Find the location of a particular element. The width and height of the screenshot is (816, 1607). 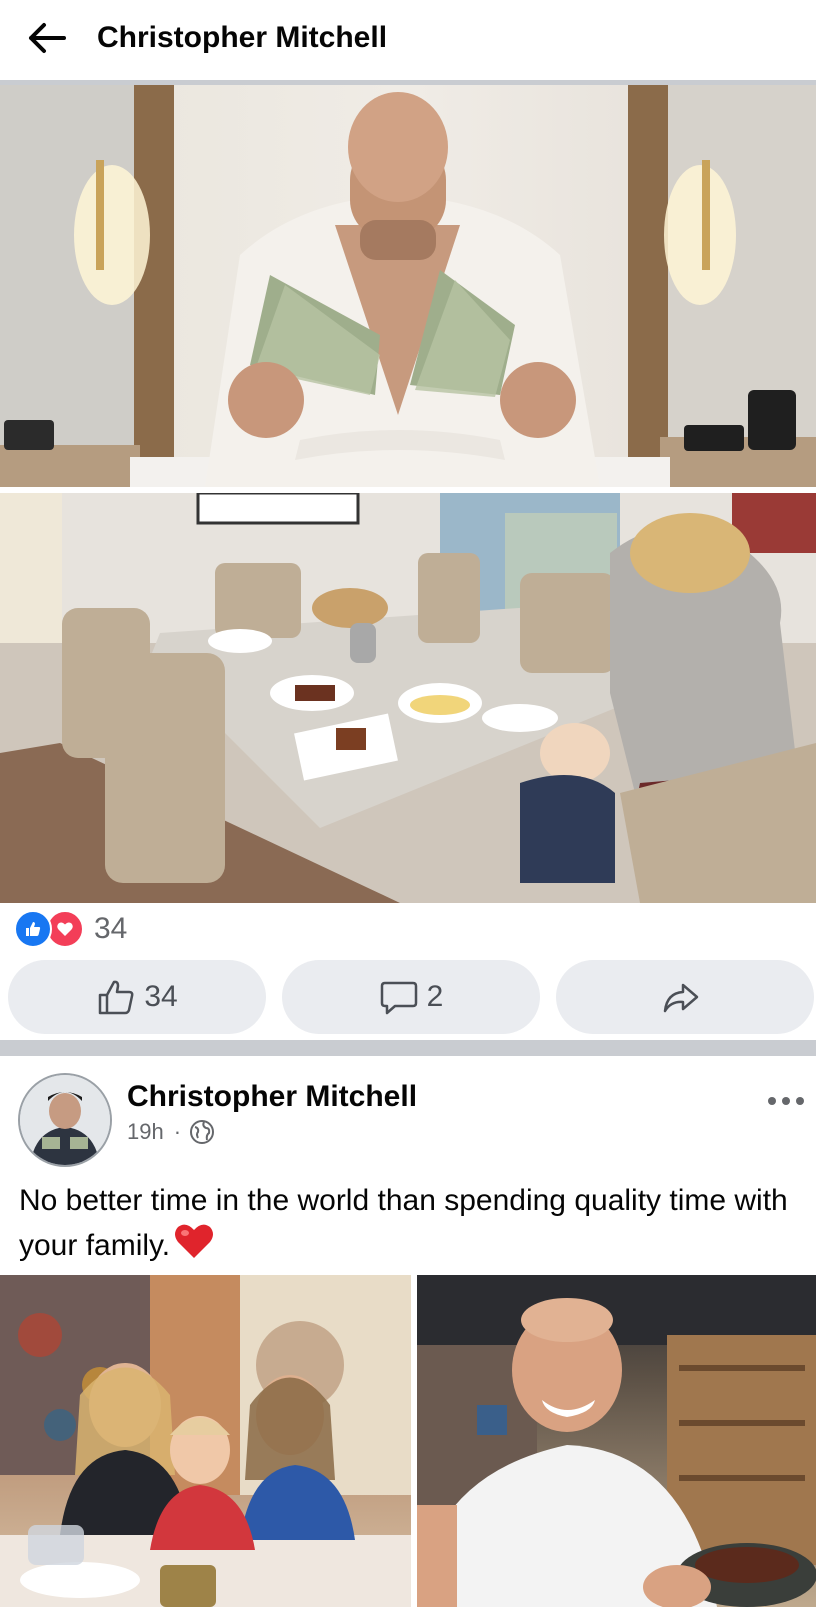

page-title: Christopher Mitchell is located at coordinates (242, 37).